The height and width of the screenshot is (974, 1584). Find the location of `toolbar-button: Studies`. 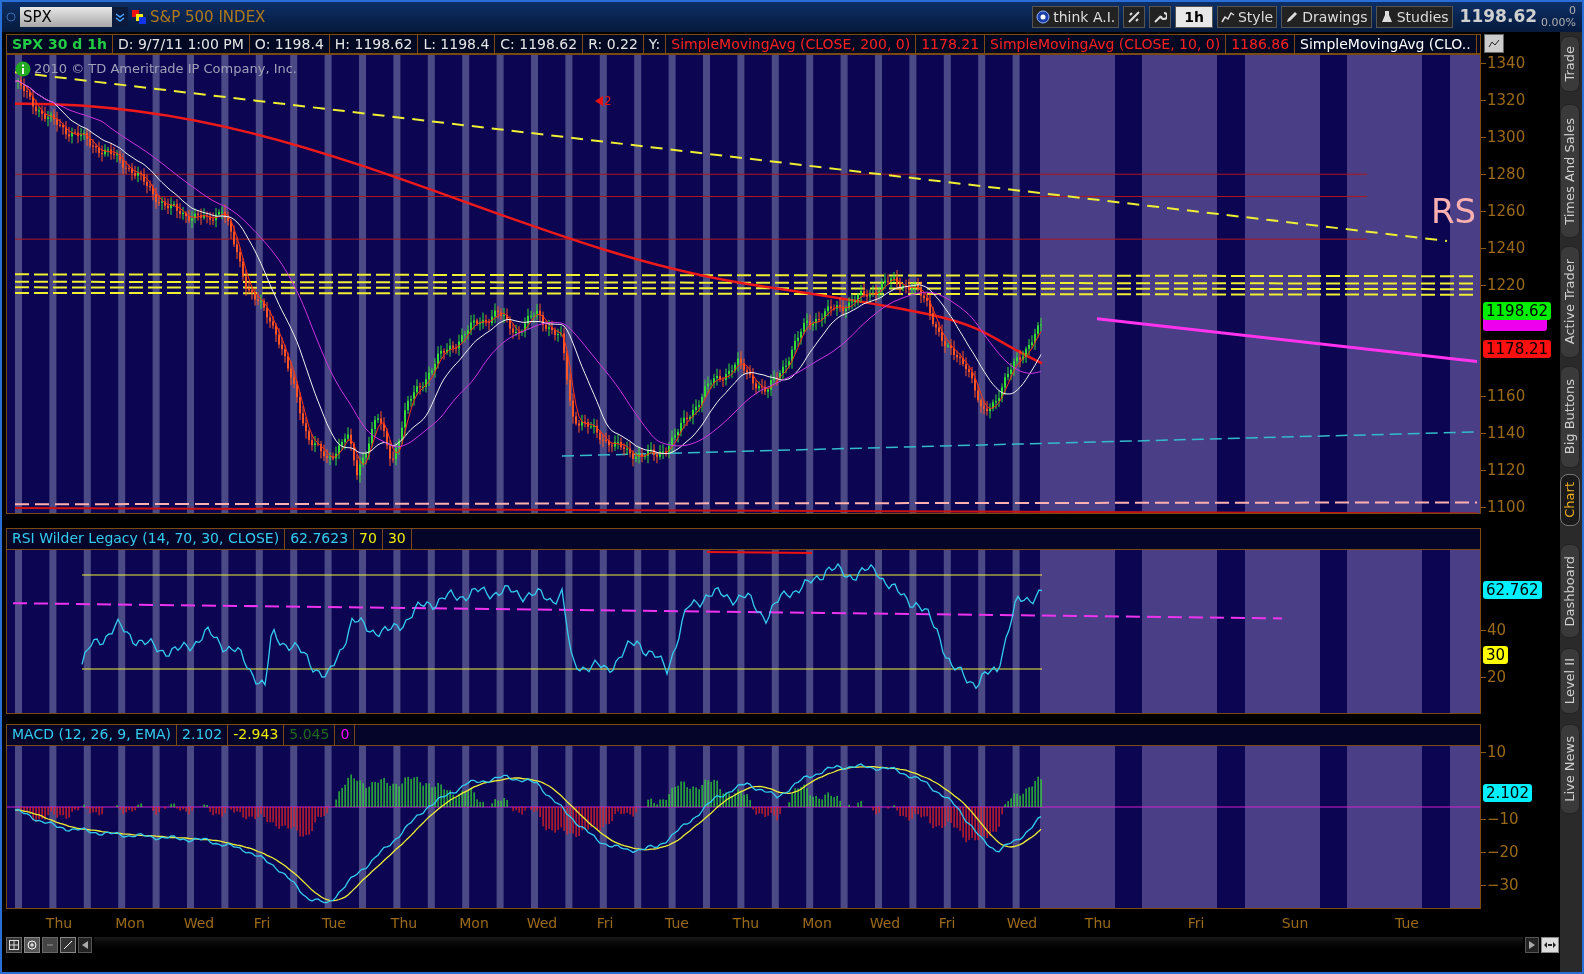

toolbar-button: Studies is located at coordinates (1414, 17).